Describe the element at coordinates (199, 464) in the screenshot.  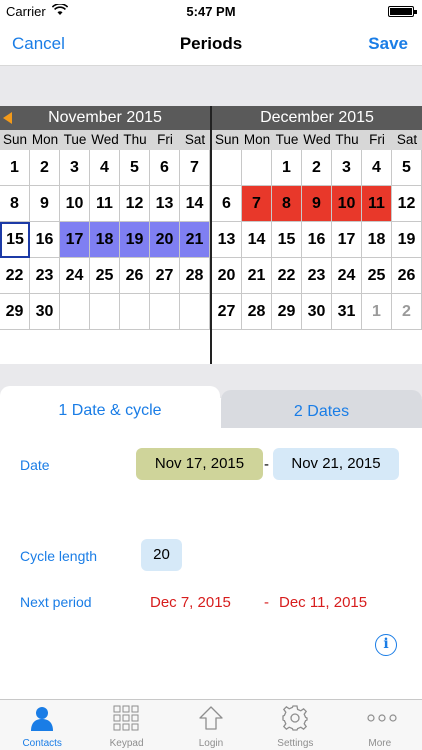
I see `start-date-field: Nov 17, 2015` at that location.